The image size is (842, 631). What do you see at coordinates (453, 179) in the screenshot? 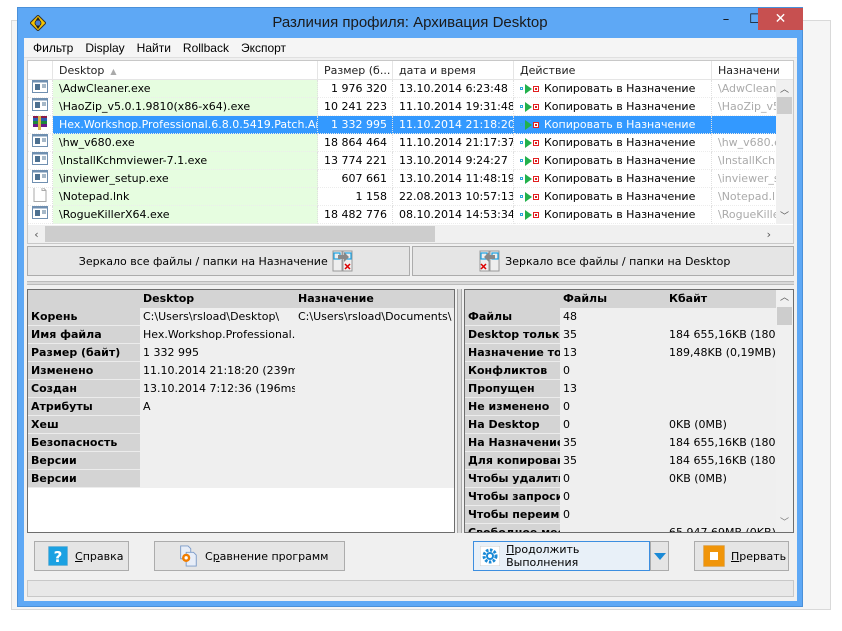
I see `file-date-cell: 13.10.2014 11:48:19` at bounding box center [453, 179].